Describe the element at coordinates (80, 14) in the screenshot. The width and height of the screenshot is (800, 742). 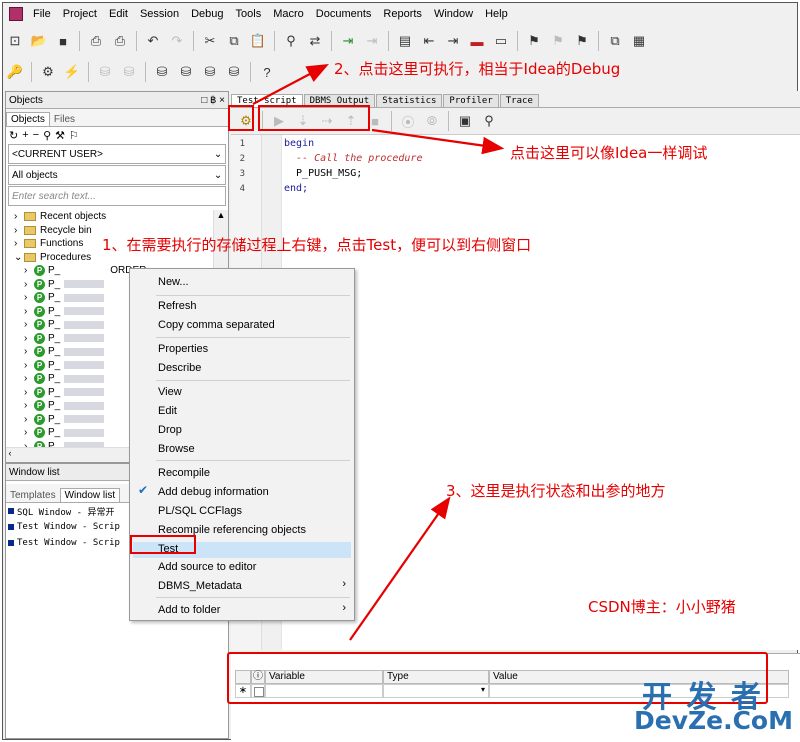
I see `menu-project: Project` at that location.